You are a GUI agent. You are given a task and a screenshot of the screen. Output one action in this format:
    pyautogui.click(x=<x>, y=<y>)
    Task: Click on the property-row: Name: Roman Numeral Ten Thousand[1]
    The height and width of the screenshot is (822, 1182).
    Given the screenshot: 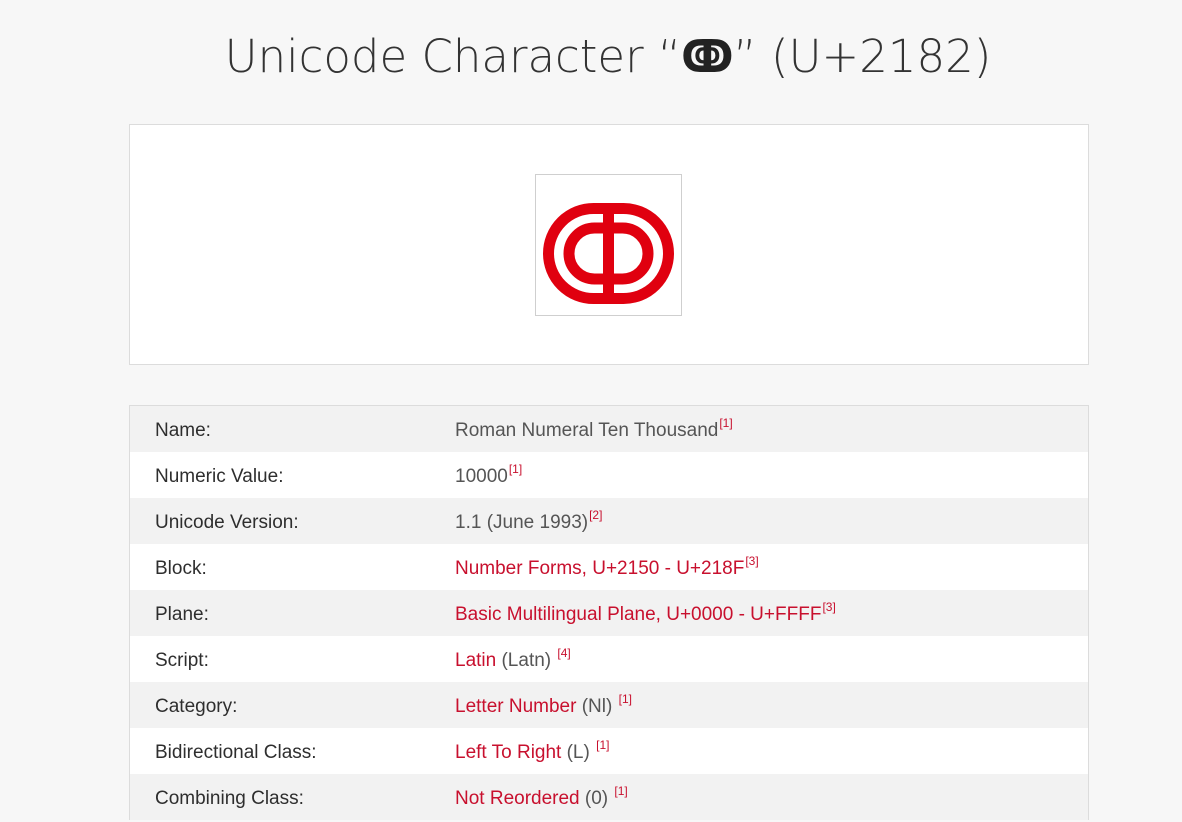 What is the action you would take?
    pyautogui.click(x=609, y=429)
    